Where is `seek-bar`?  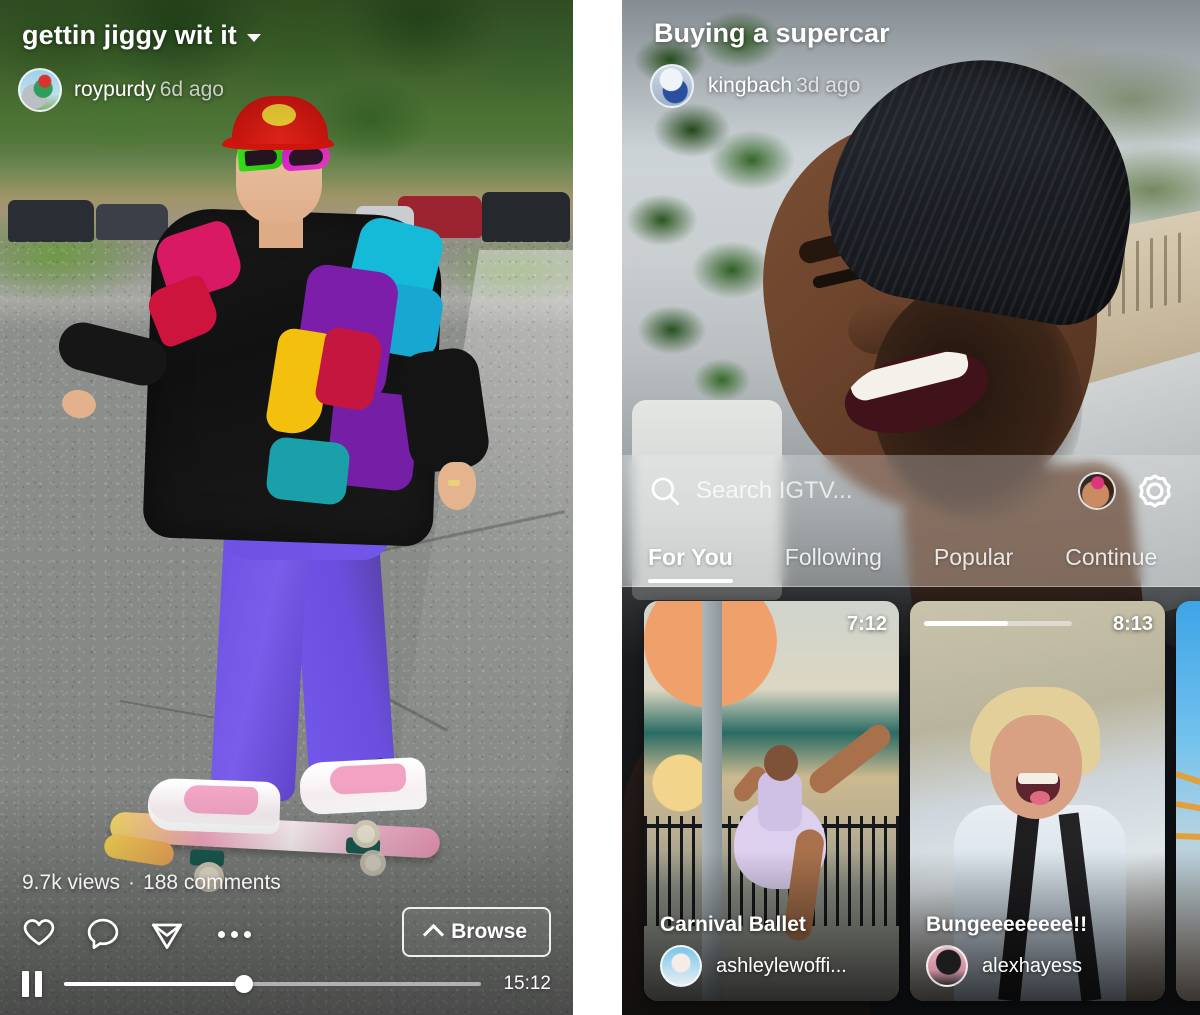 seek-bar is located at coordinates (273, 984).